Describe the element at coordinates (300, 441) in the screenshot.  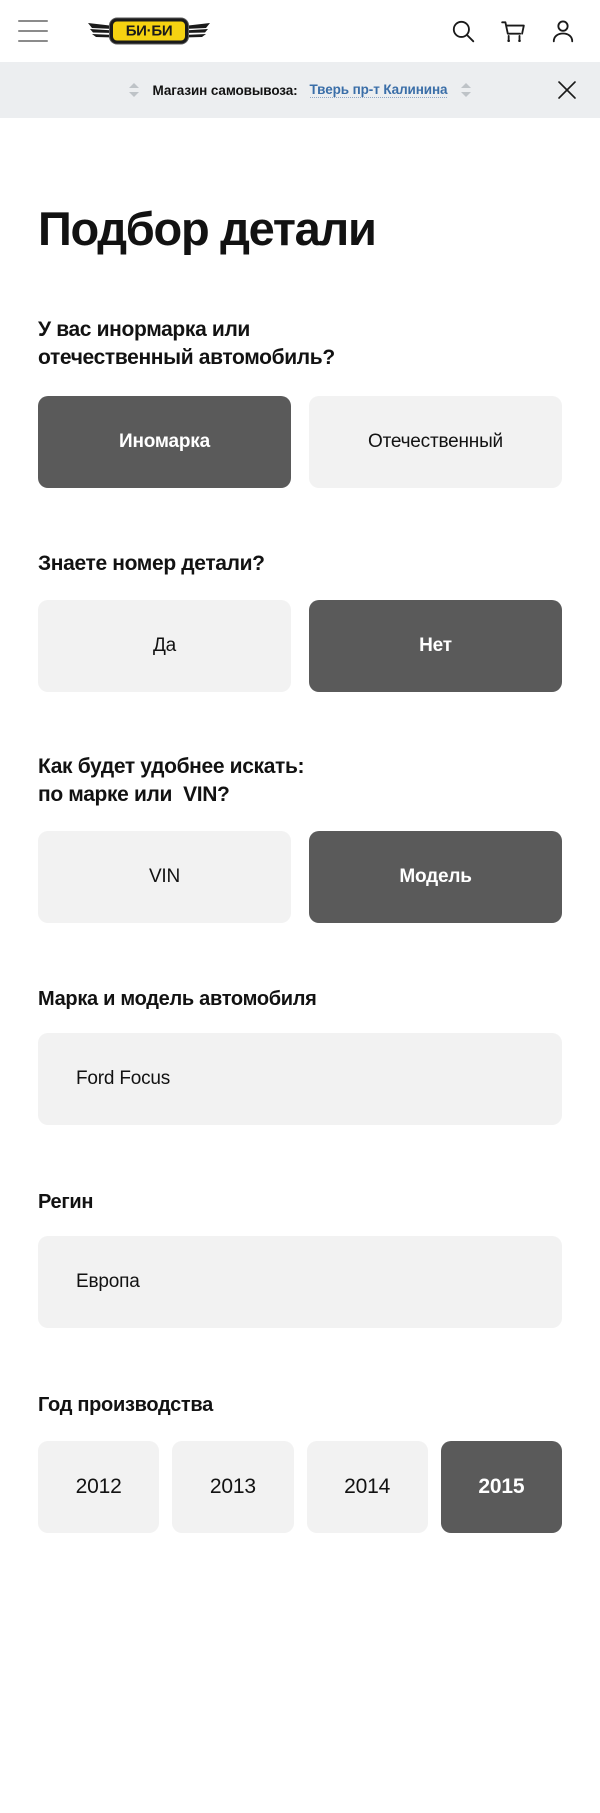
I see `choice-row-vehicle-origin: Иномарка Отечественный` at that location.